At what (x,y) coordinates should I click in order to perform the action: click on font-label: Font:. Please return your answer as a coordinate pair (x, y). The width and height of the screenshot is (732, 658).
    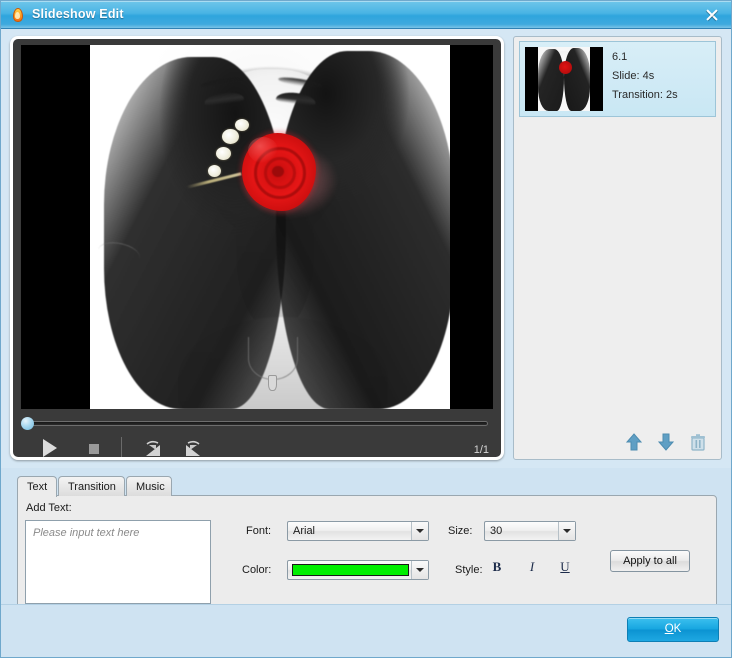
    Looking at the image, I should click on (259, 531).